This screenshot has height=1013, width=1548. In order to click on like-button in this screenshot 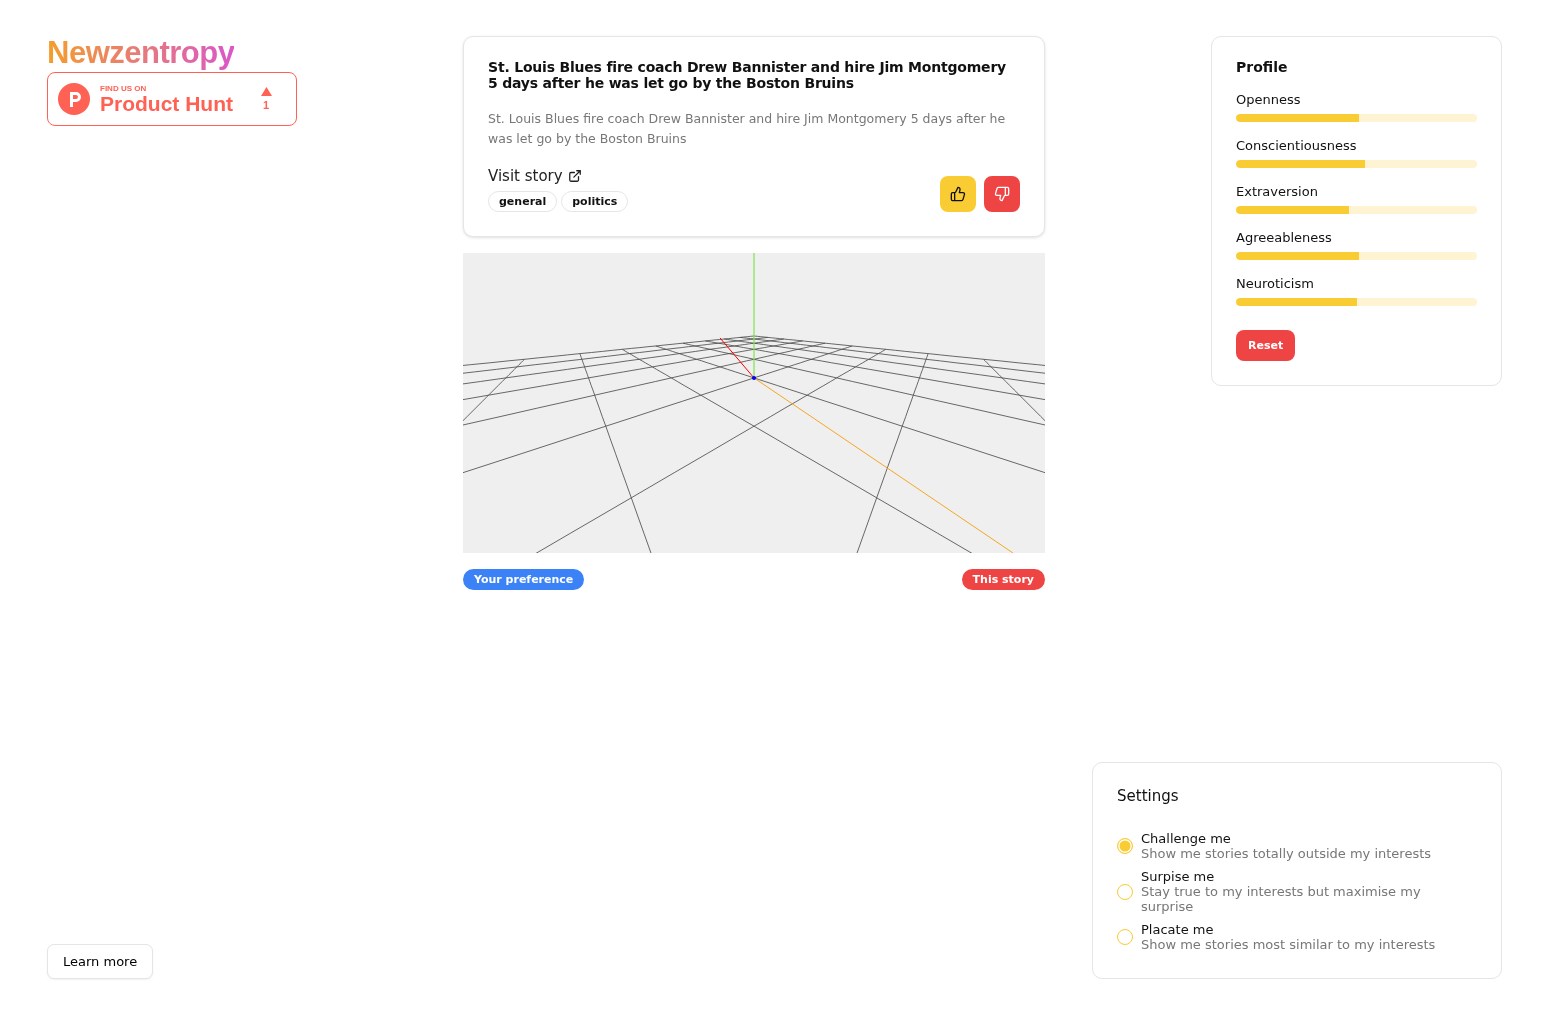, I will do `click(958, 194)`.